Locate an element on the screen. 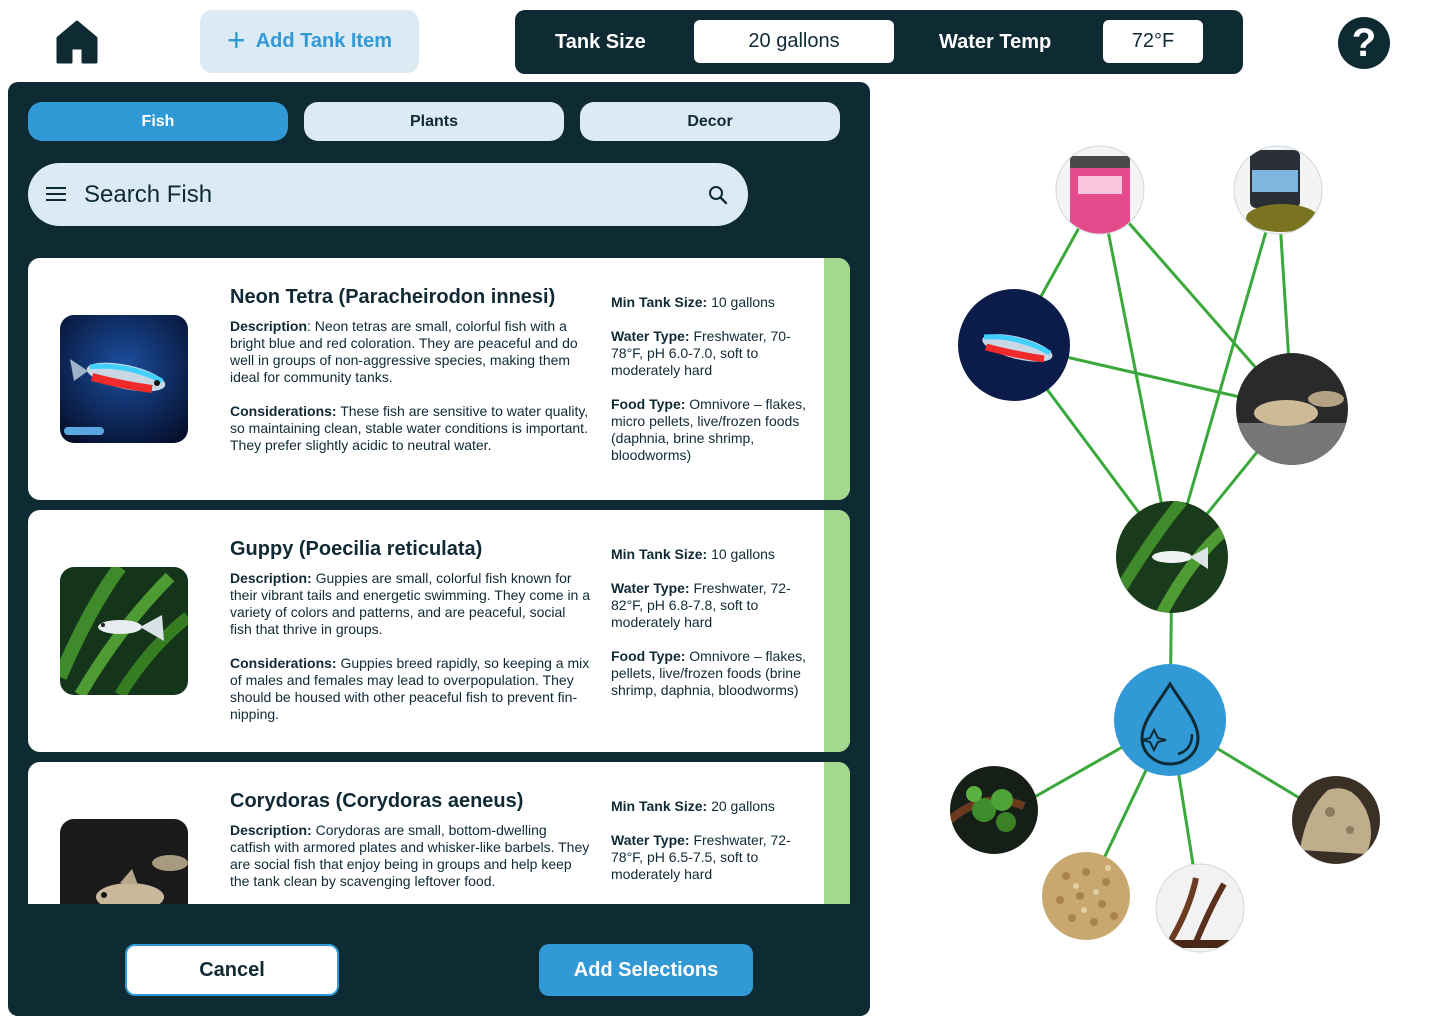  tank-size-label: Tank Size is located at coordinates (600, 42).